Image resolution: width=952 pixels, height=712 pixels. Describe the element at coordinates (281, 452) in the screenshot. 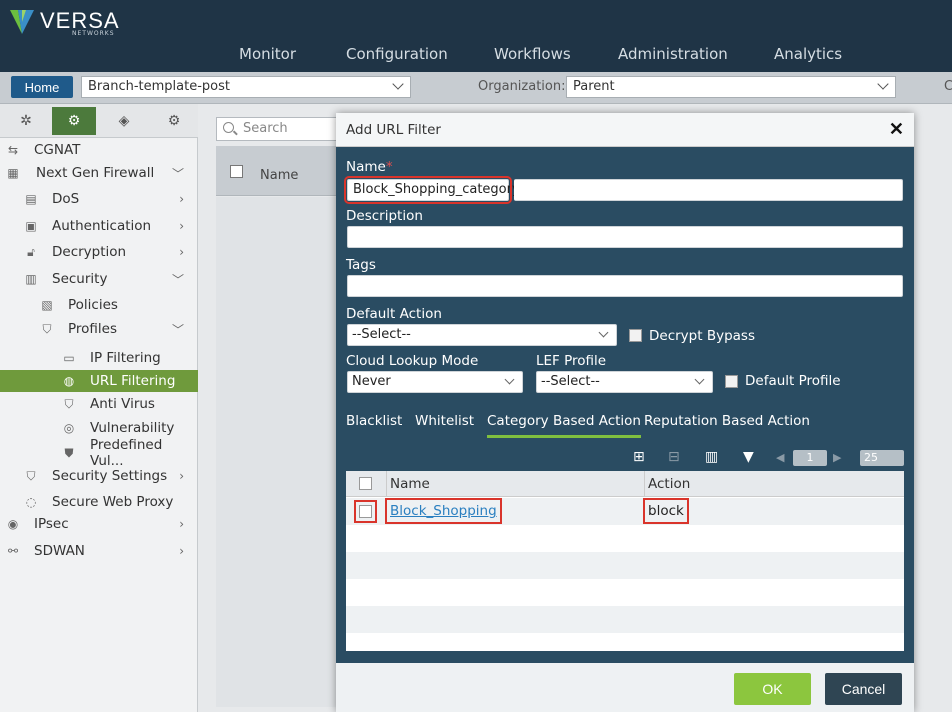

I see `grid-body` at that location.